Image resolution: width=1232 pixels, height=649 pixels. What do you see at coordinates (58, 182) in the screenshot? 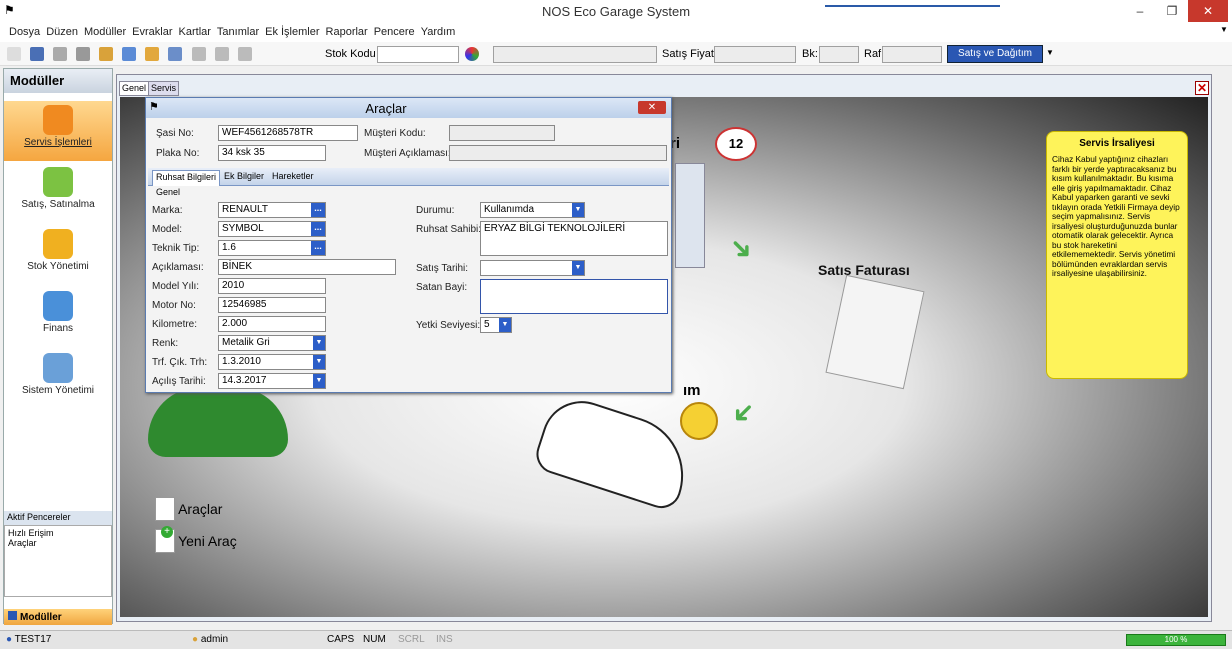
I see `check-pen-icon` at bounding box center [58, 182].